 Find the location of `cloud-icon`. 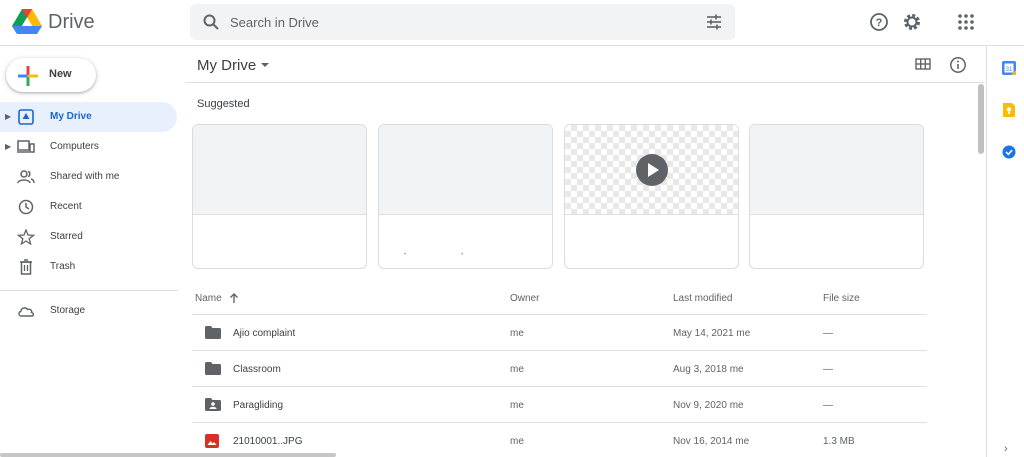

cloud-icon is located at coordinates (26, 312).